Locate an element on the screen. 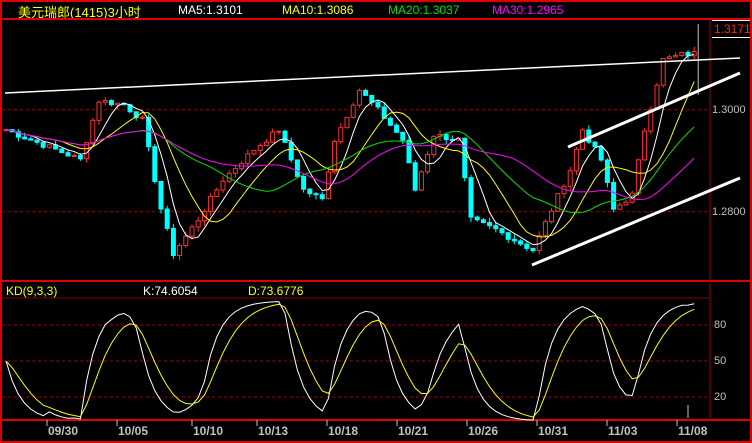 Image resolution: width=752 pixels, height=443 pixels. k-value: K:74.6054 is located at coordinates (170, 291).